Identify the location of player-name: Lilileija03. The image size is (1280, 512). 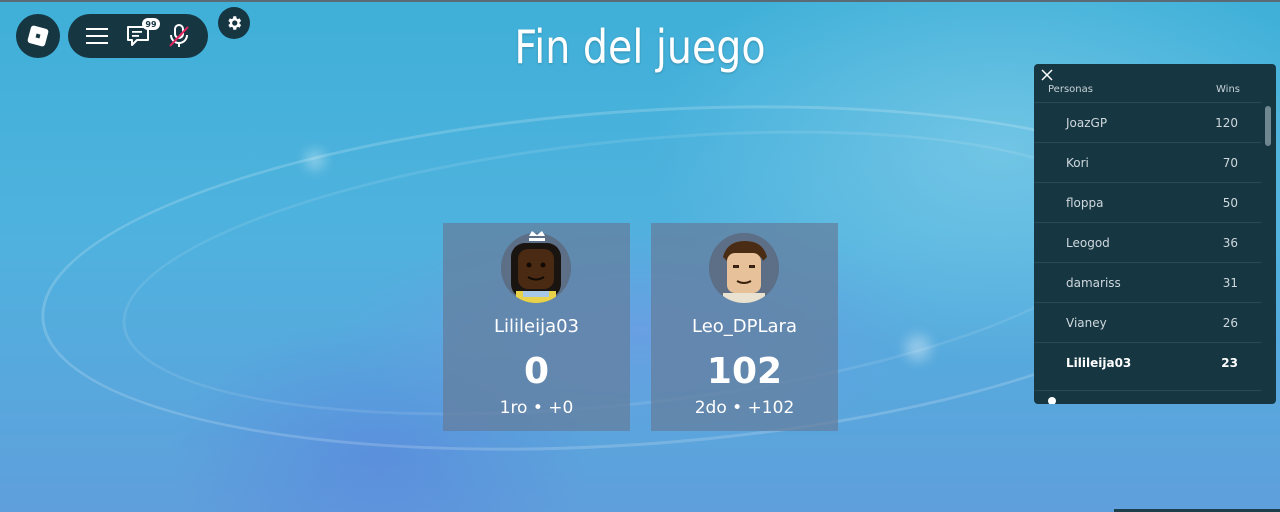
(536, 326).